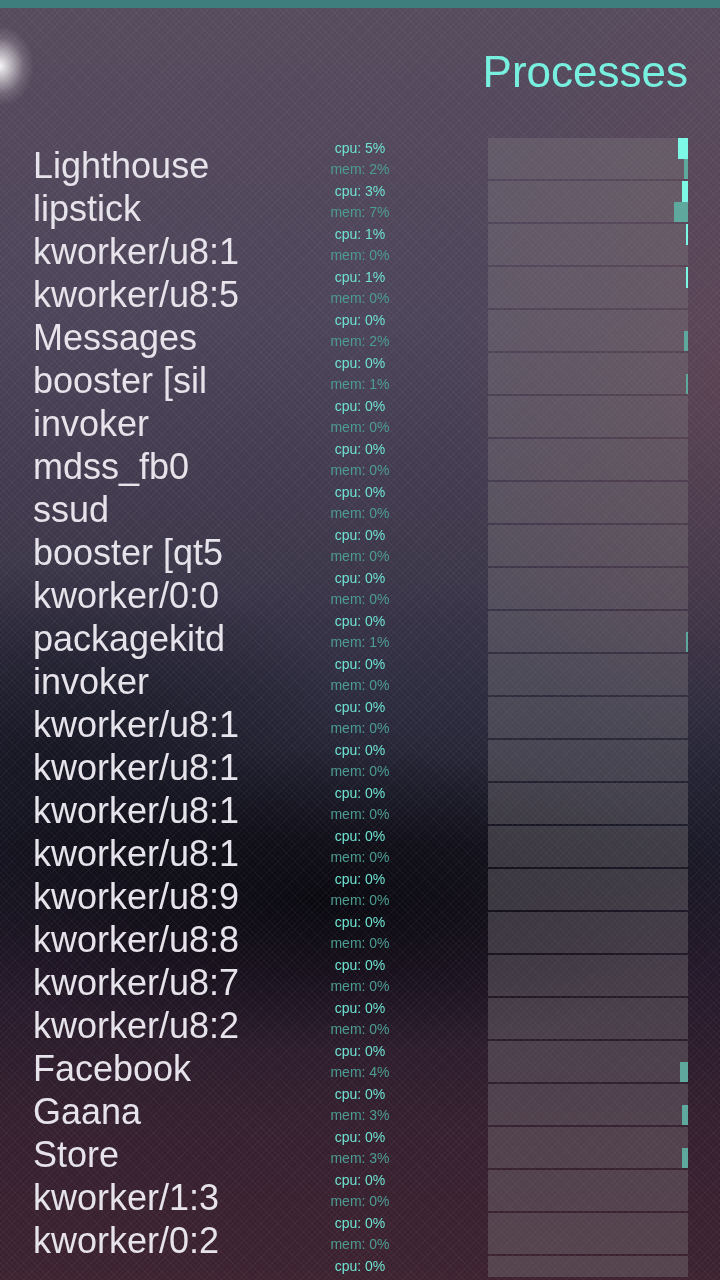  I want to click on process-name: booster [qt5, so click(128, 553).